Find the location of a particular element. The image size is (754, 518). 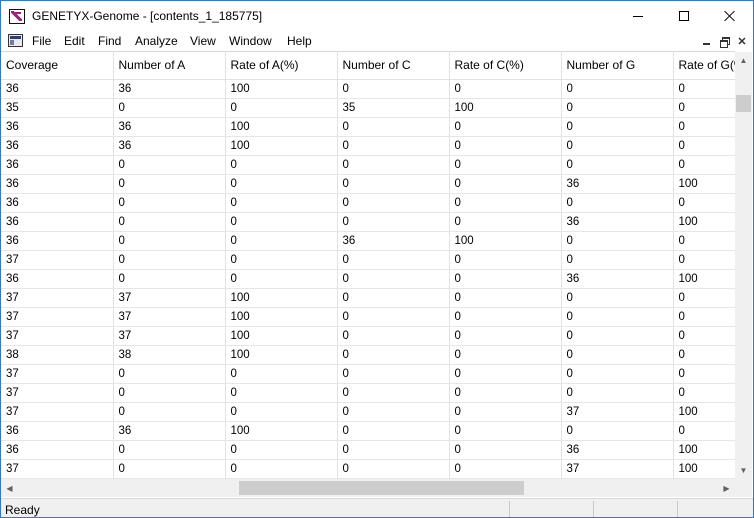

vertical-scroll-thumb is located at coordinates (743, 103).